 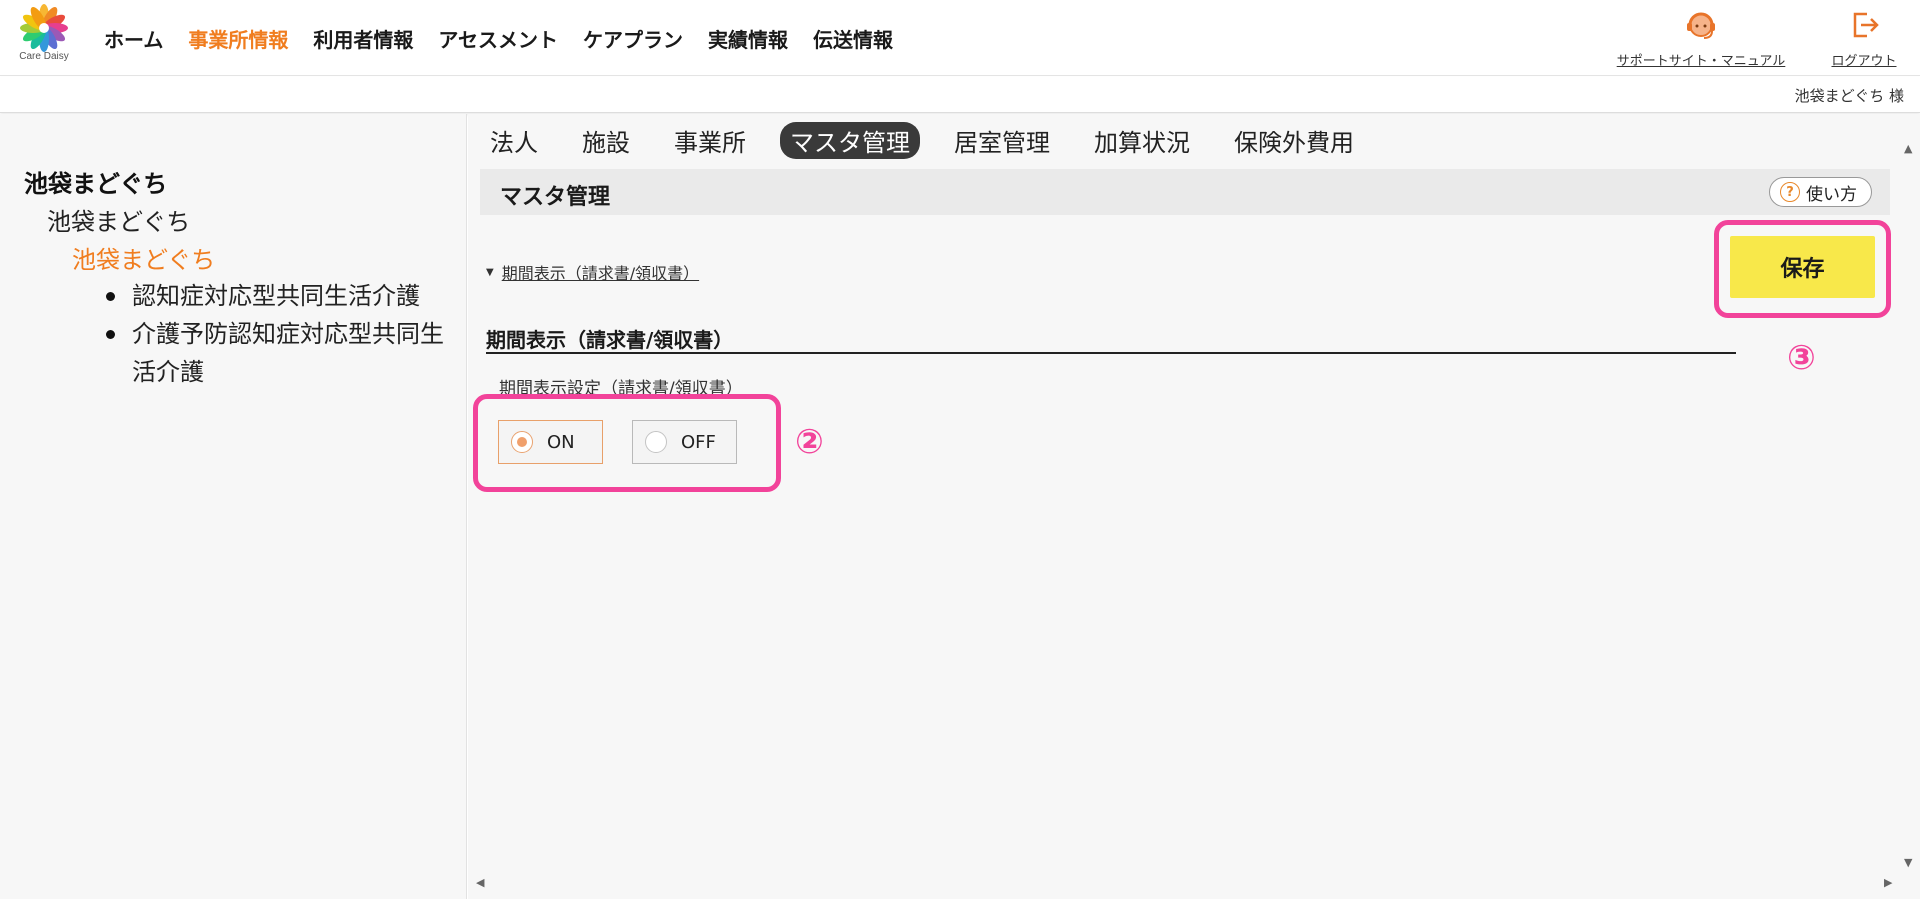 I want to click on scroll-down-icon: ▼, so click(x=1908, y=862).